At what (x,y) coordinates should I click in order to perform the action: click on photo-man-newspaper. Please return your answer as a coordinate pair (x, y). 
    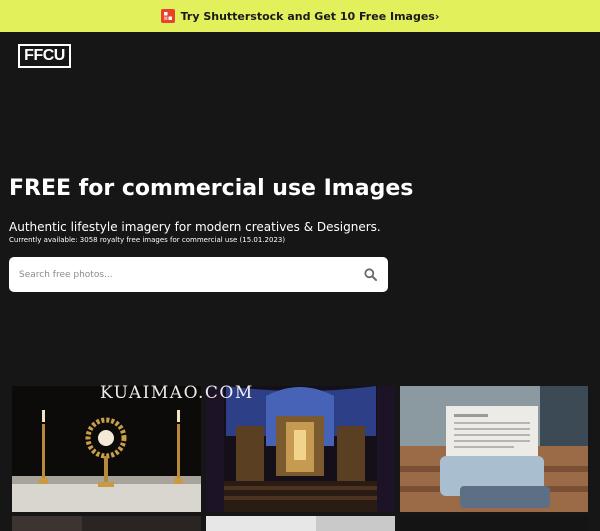
    Looking at the image, I should click on (494, 449).